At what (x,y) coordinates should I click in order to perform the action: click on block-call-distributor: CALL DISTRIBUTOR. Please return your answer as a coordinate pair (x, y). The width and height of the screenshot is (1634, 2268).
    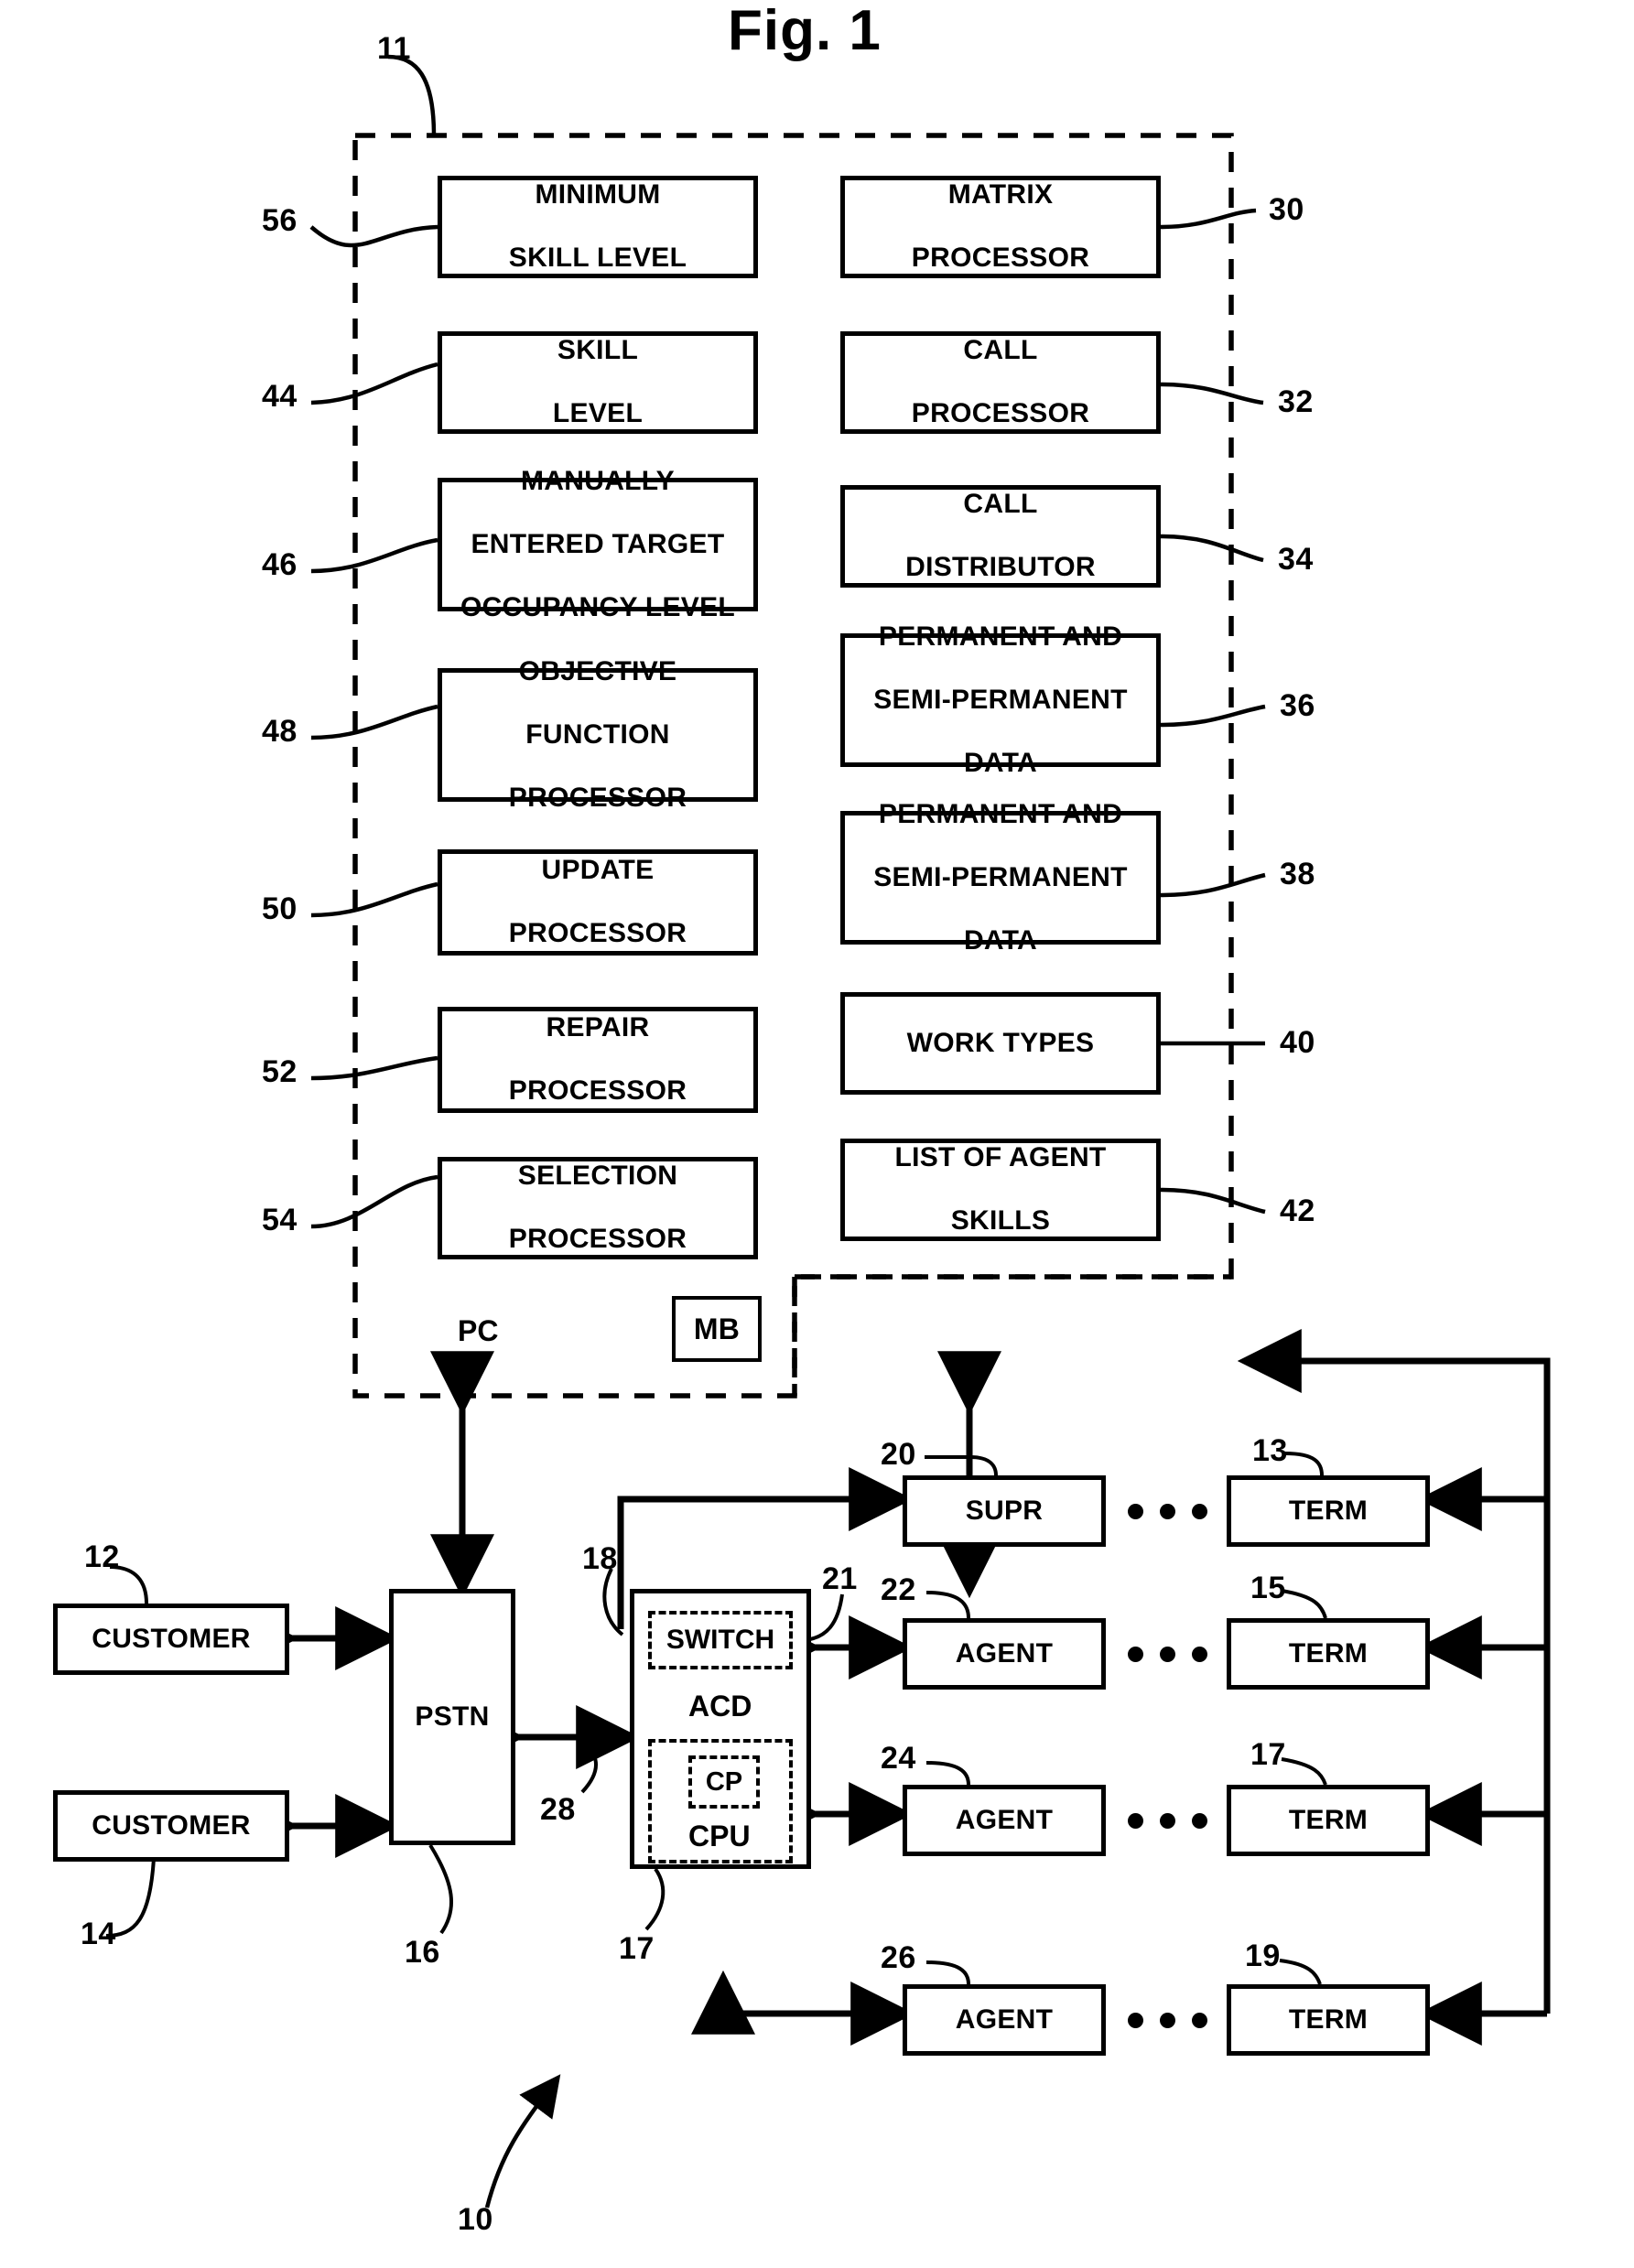
    Looking at the image, I should click on (1000, 536).